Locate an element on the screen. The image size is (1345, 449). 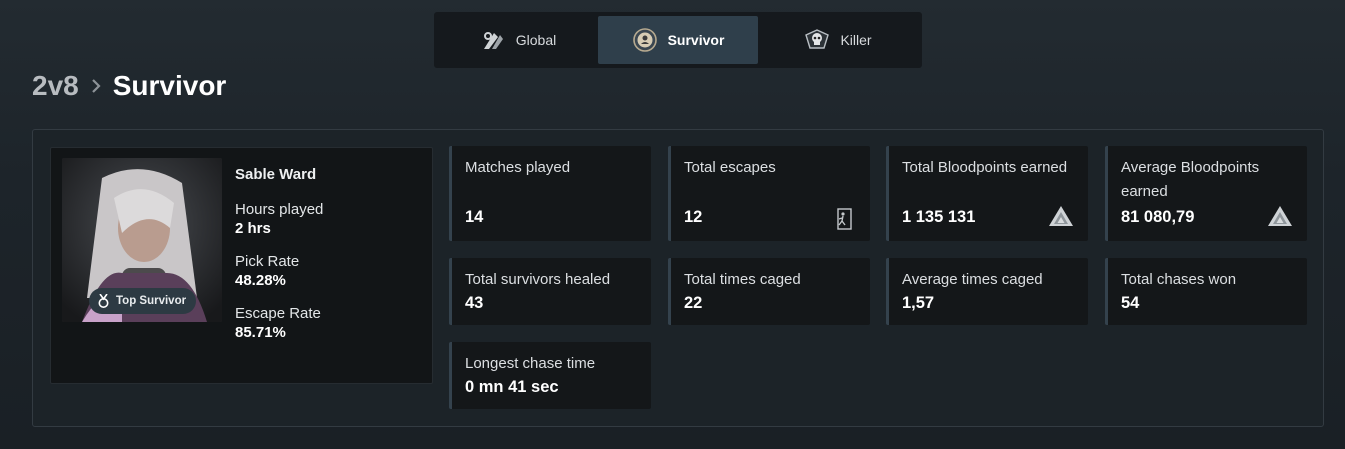
stat-card-chases-won: Total chases won 54 is located at coordinates (1206, 291).